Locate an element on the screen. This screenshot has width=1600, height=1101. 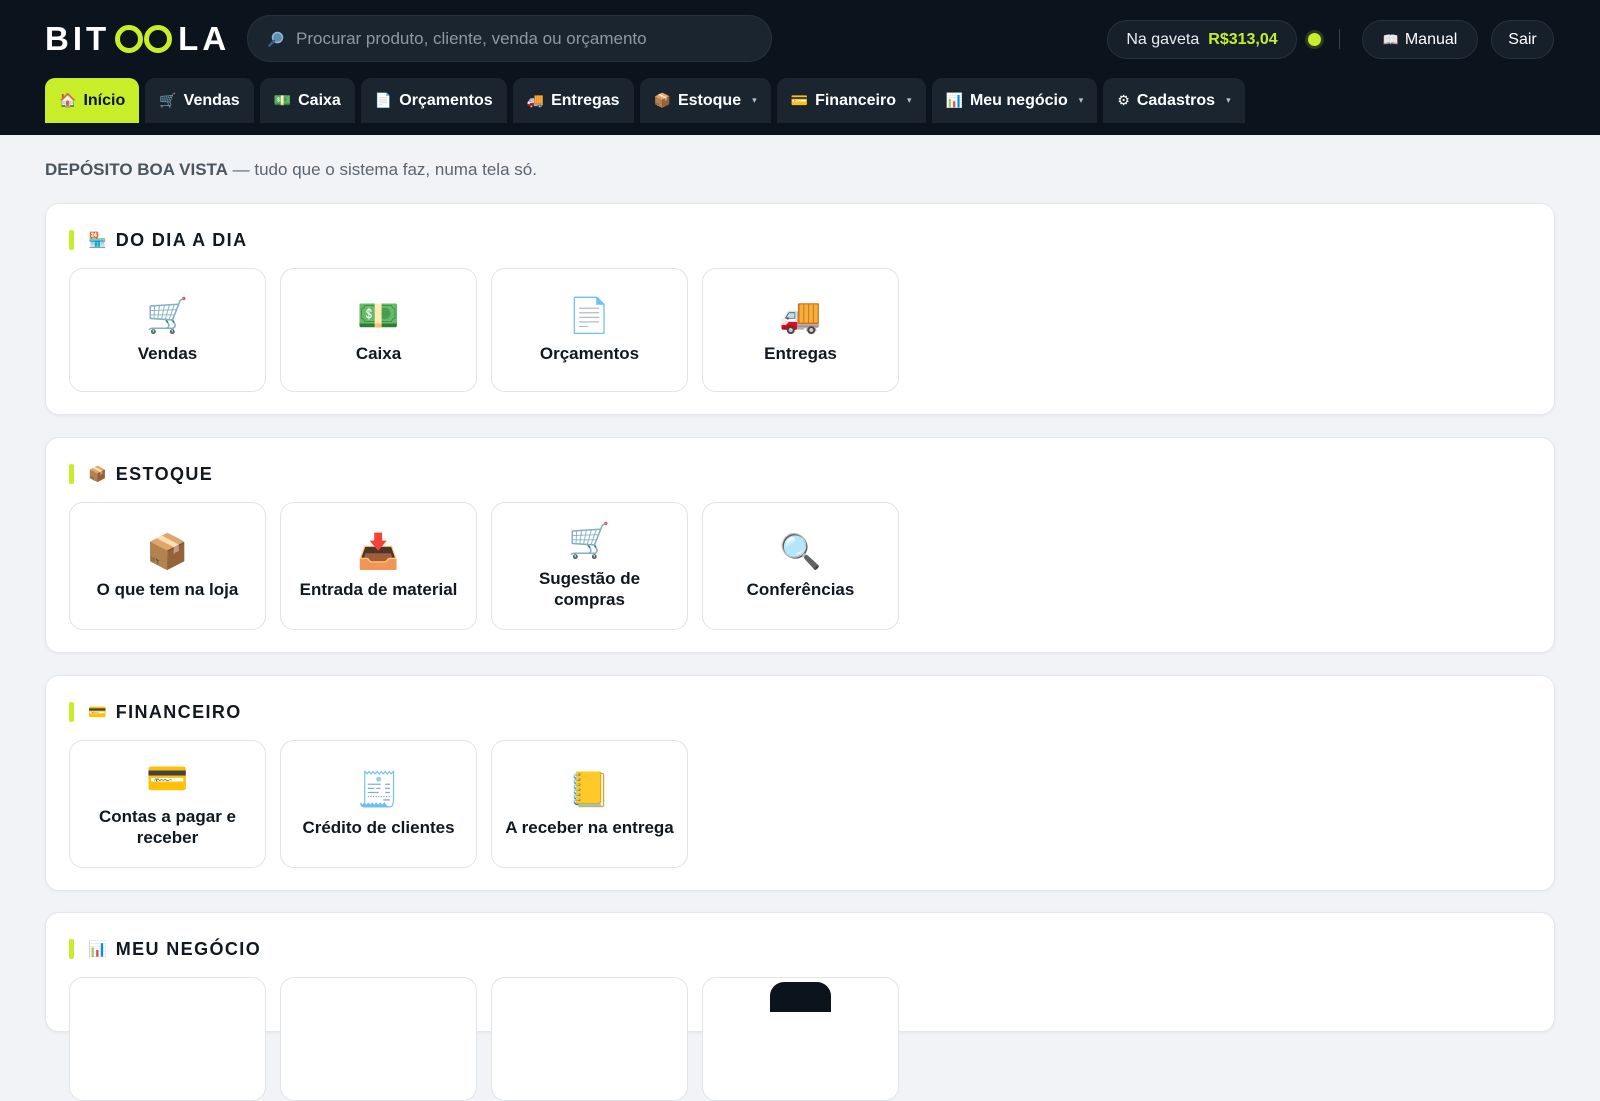
card-entregas: 🚚 Entregas is located at coordinates (800, 330).